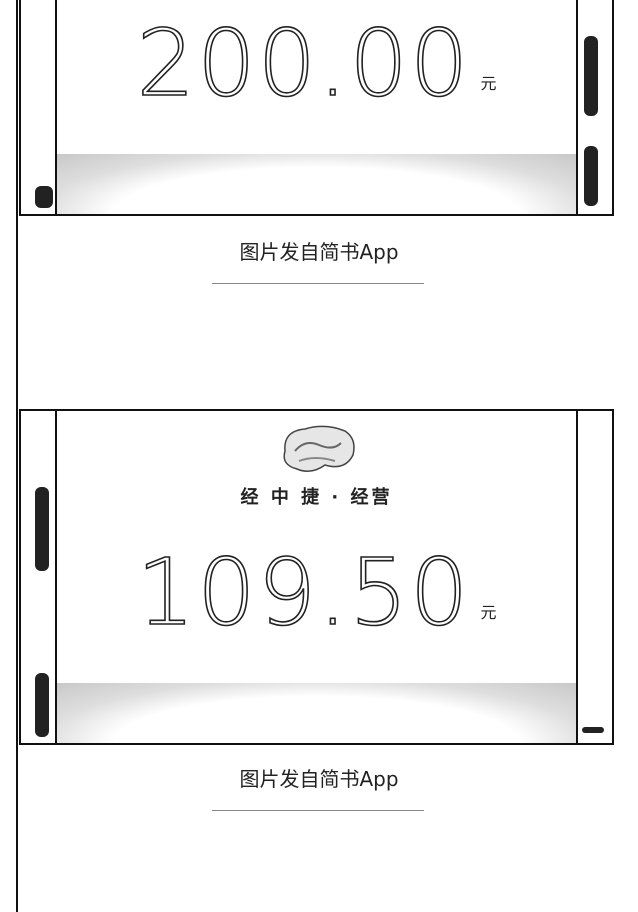 The width and height of the screenshot is (638, 912). Describe the element at coordinates (319, 448) in the screenshot. I see `merchant-logo` at that location.